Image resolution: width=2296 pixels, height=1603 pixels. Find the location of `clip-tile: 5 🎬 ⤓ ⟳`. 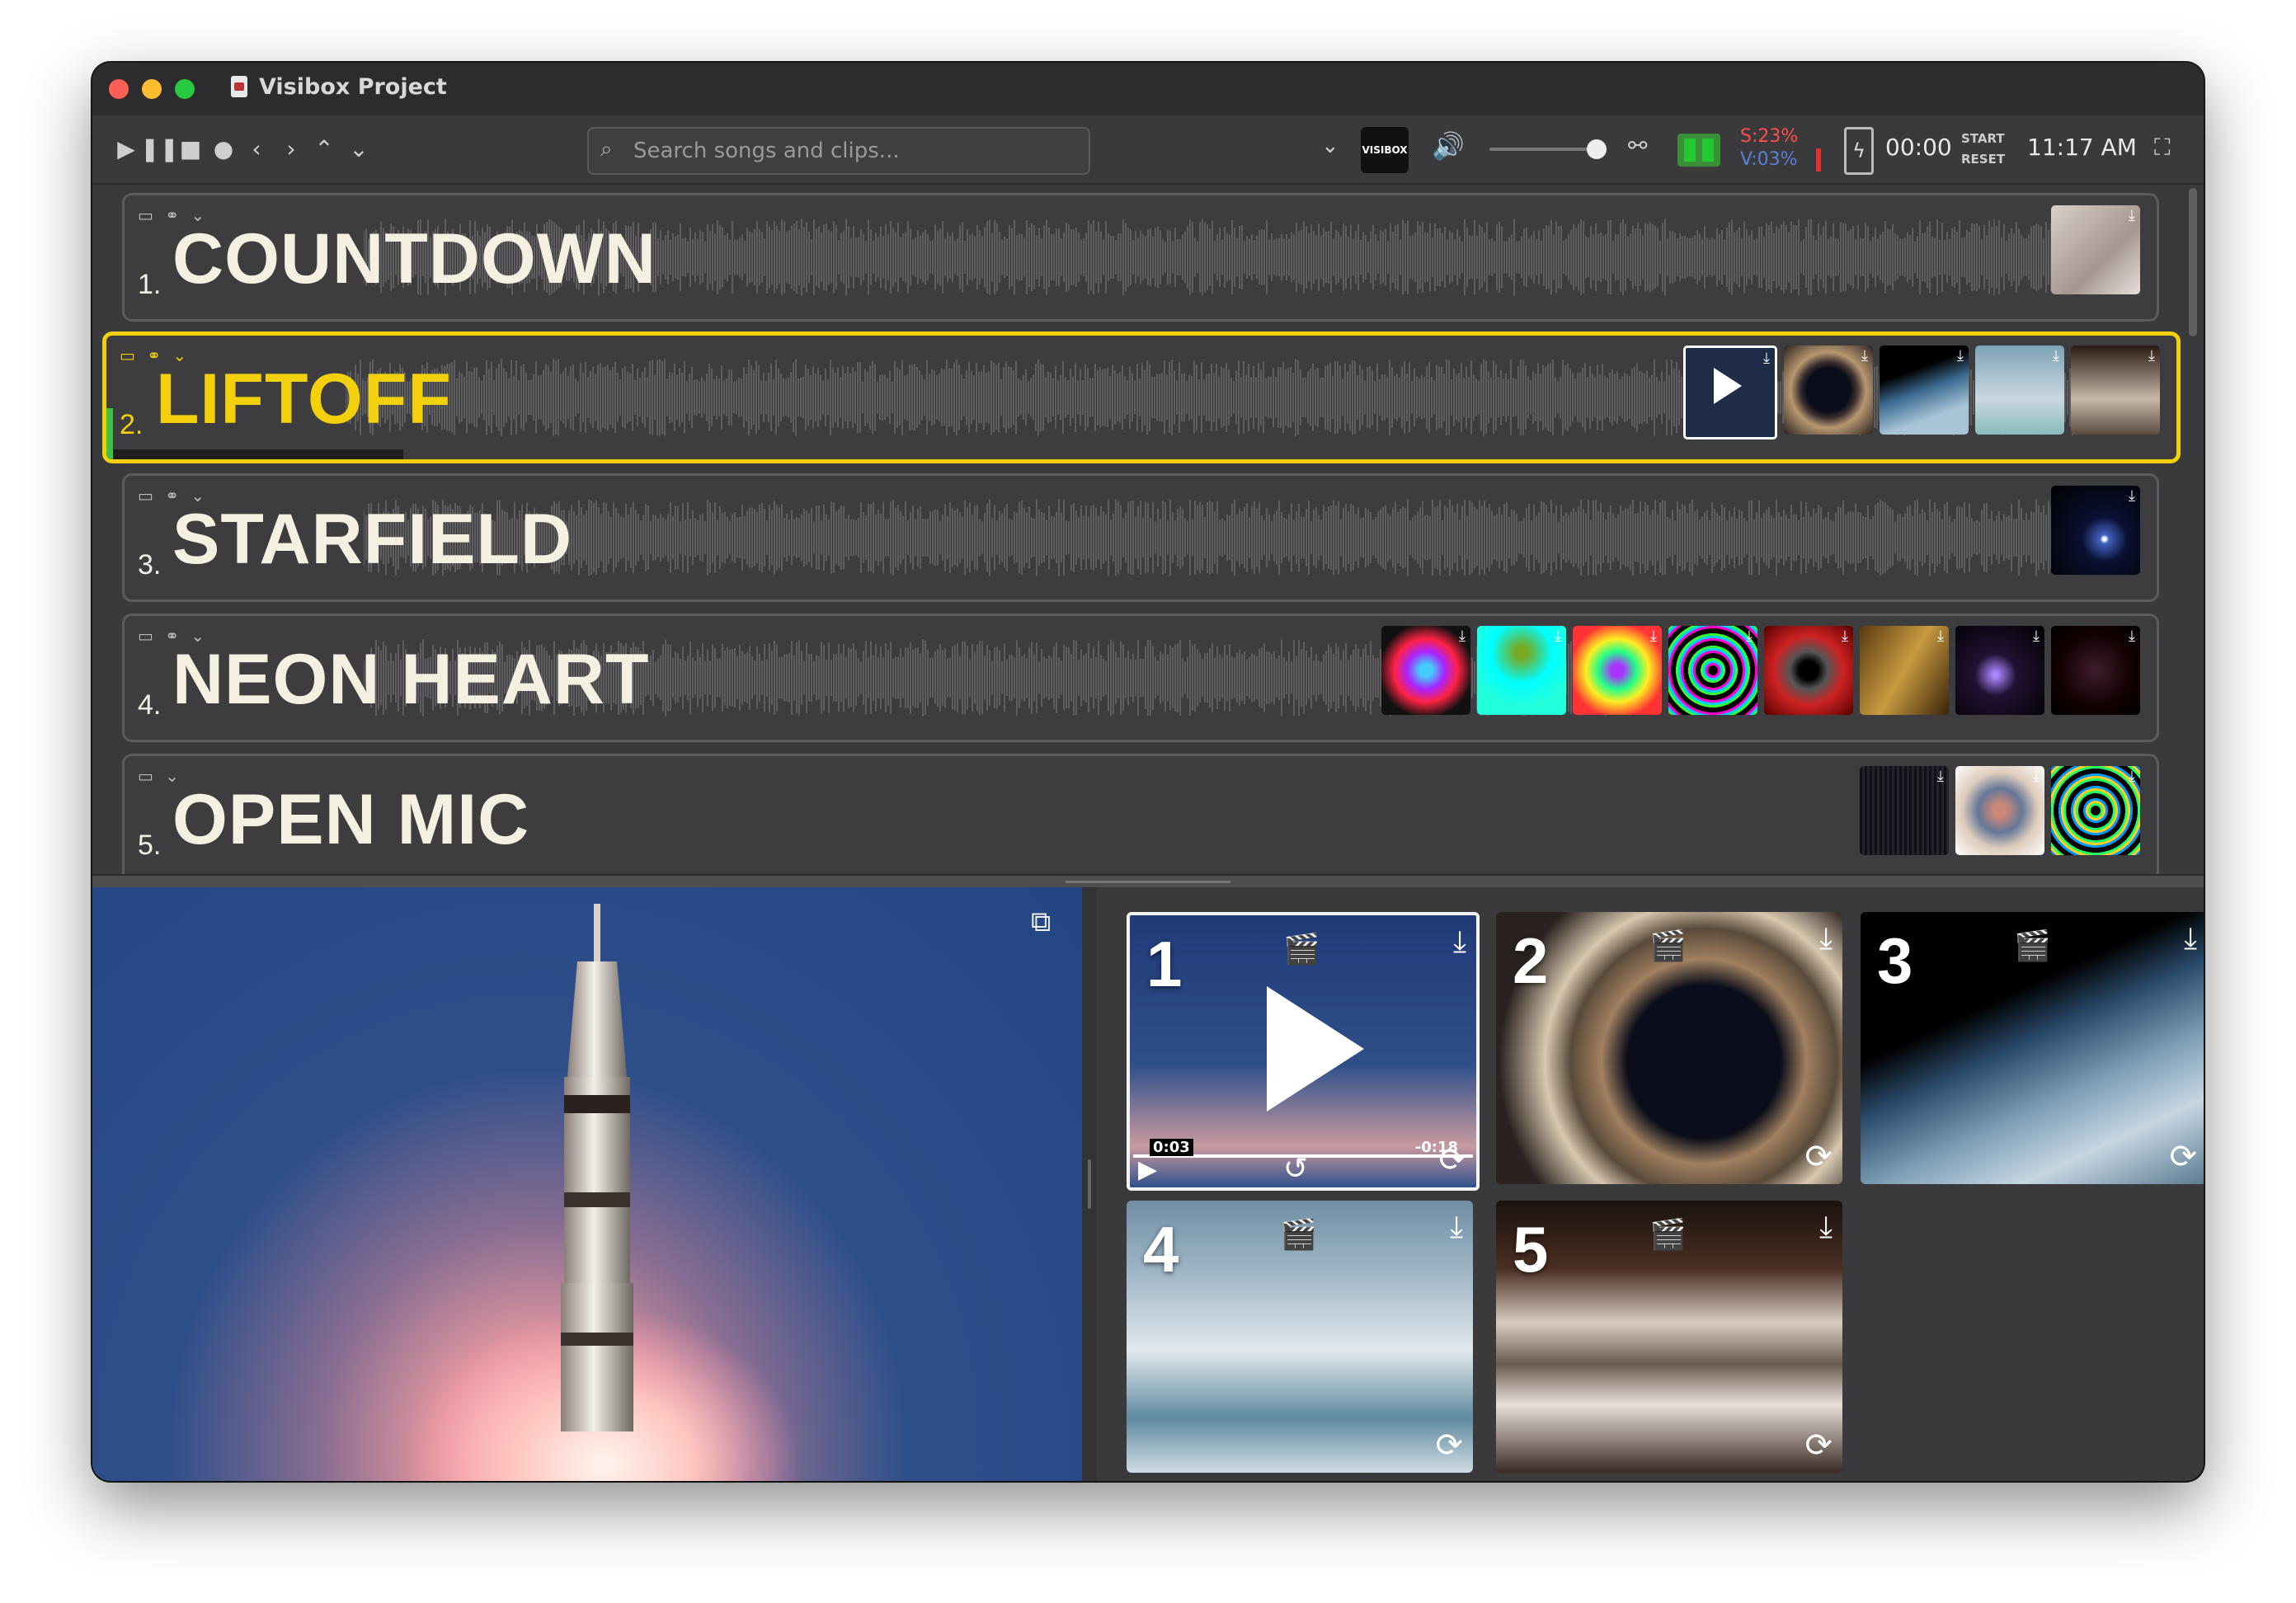

clip-tile: 5 🎬 ⤓ ⟳ is located at coordinates (1669, 1337).